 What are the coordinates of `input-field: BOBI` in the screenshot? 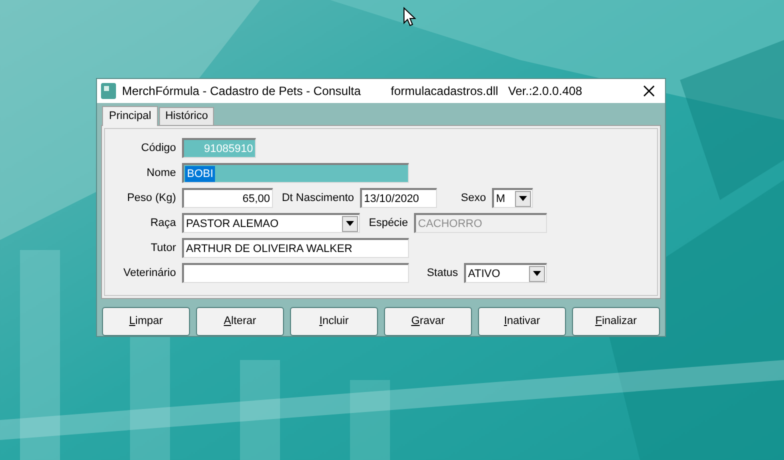 It's located at (295, 173).